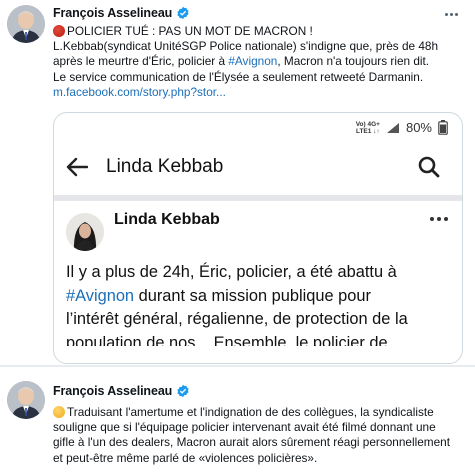 This screenshot has height=473, width=475. What do you see at coordinates (429, 167) in the screenshot?
I see `search-icon` at bounding box center [429, 167].